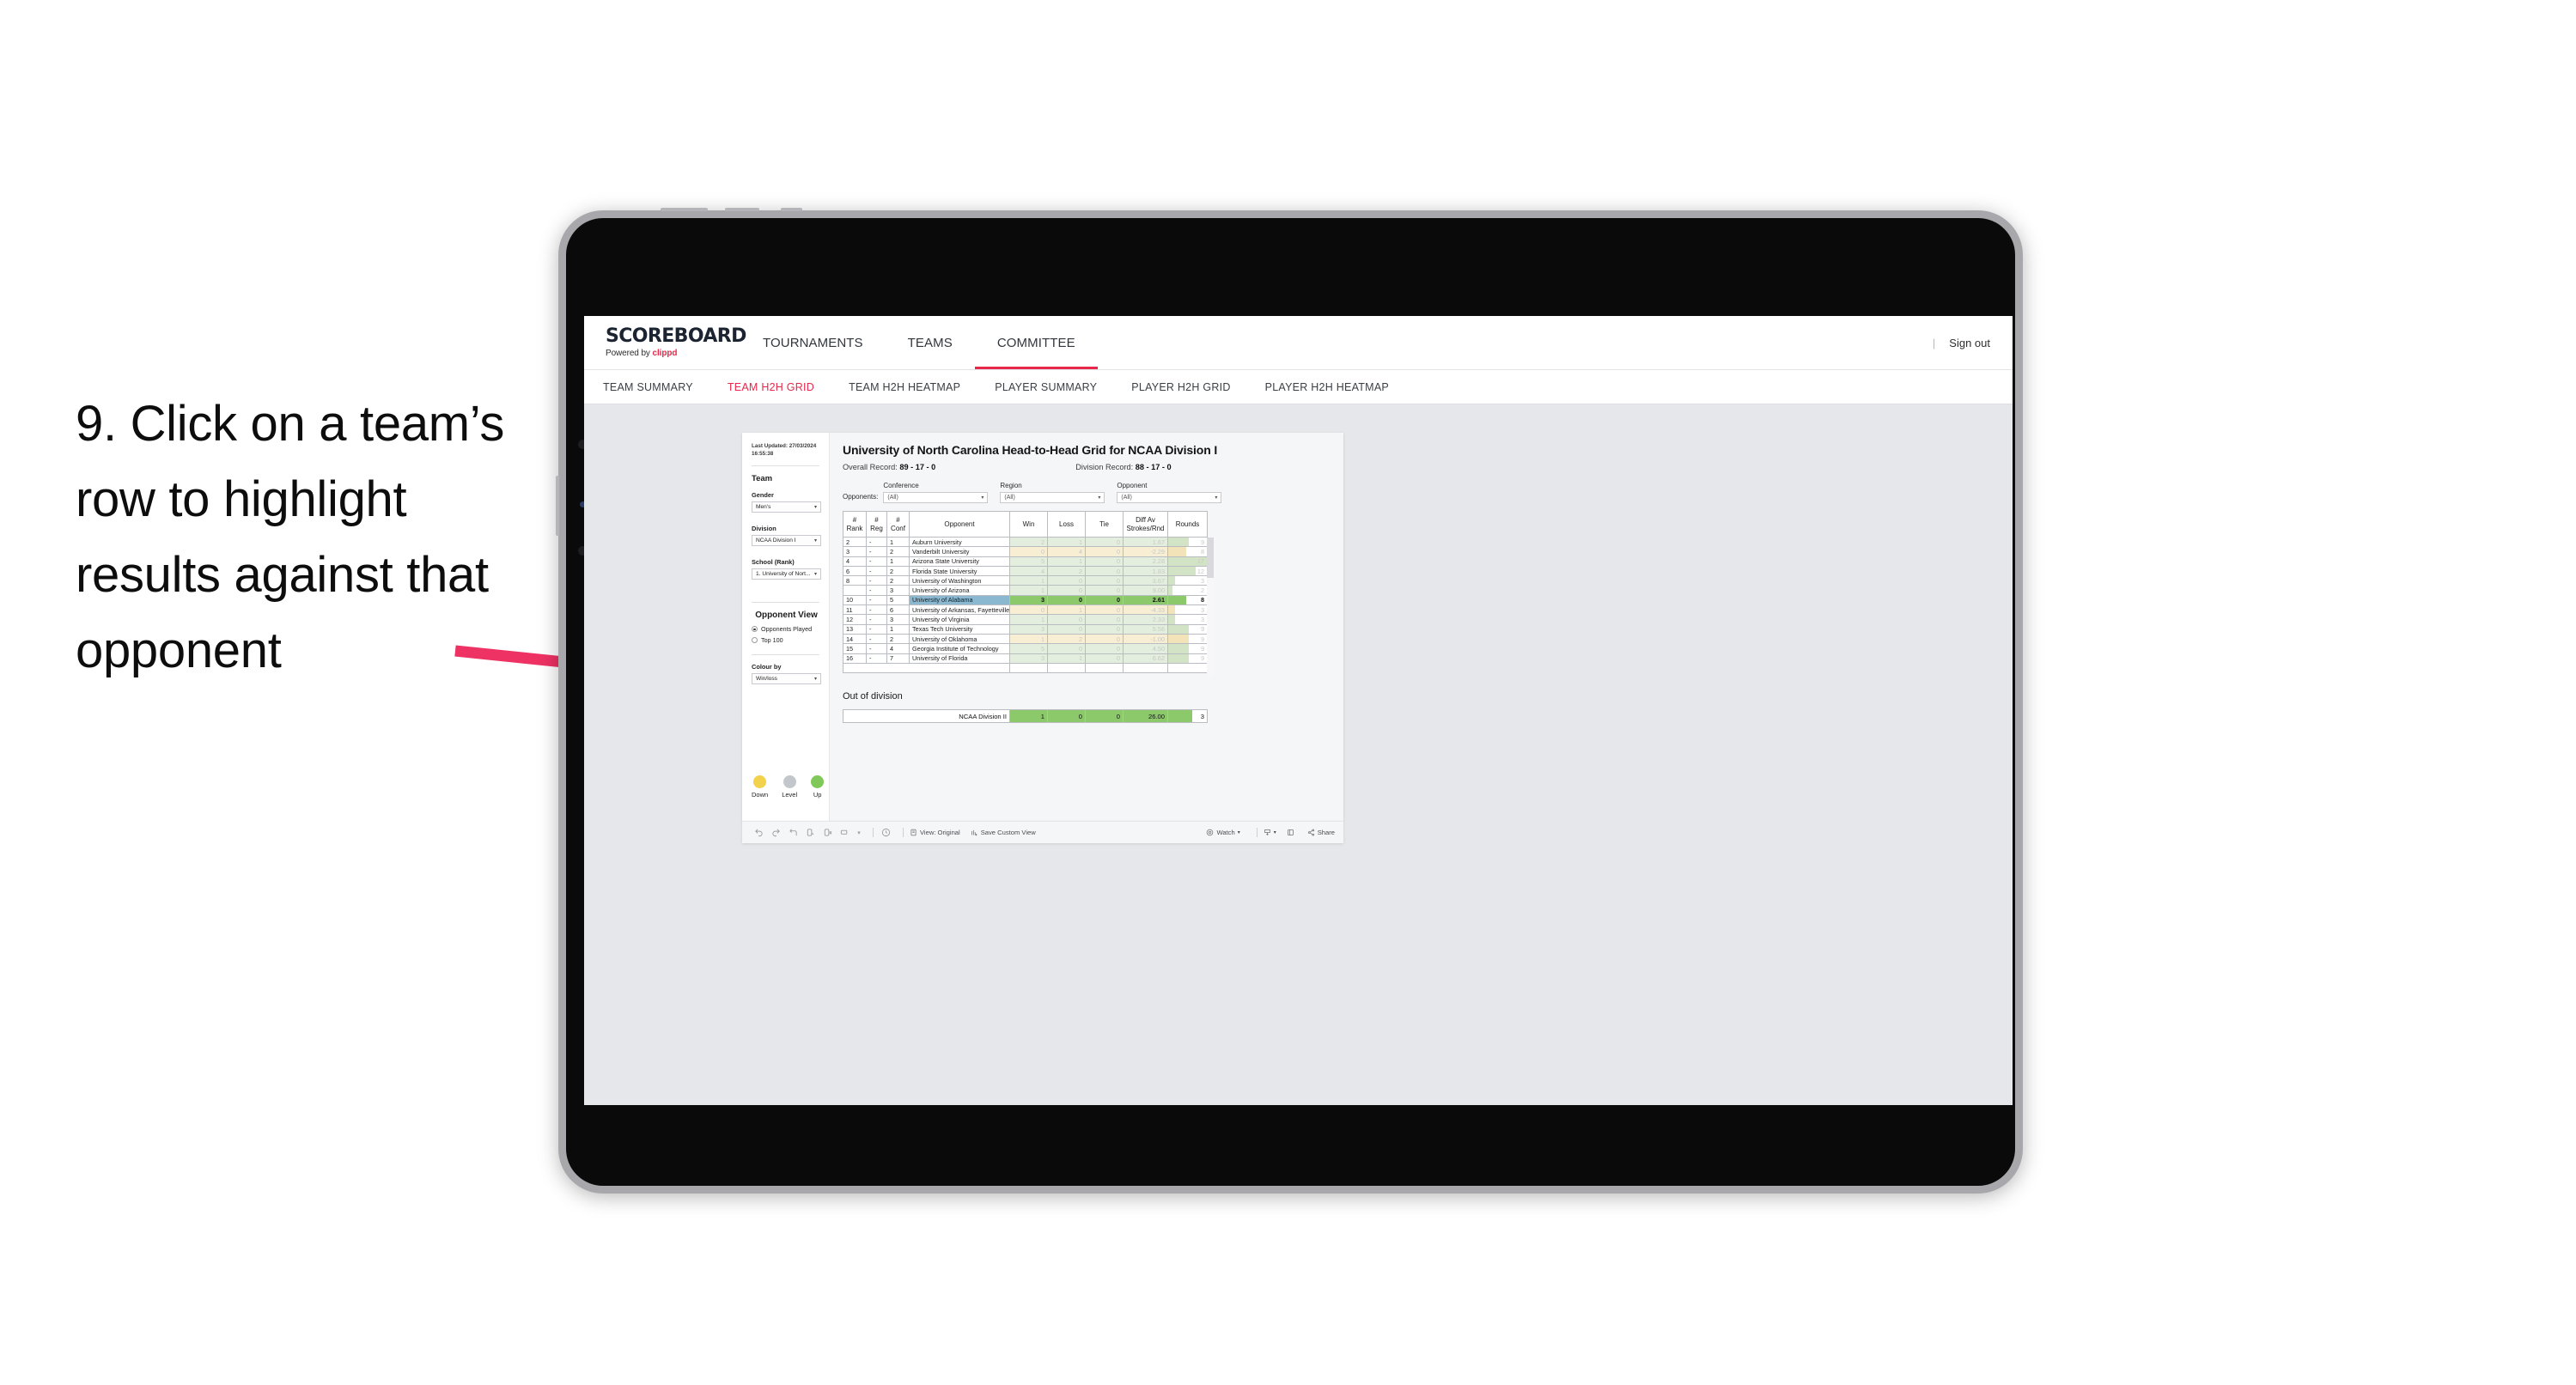  I want to click on cell-win: 5, so click(1028, 561).